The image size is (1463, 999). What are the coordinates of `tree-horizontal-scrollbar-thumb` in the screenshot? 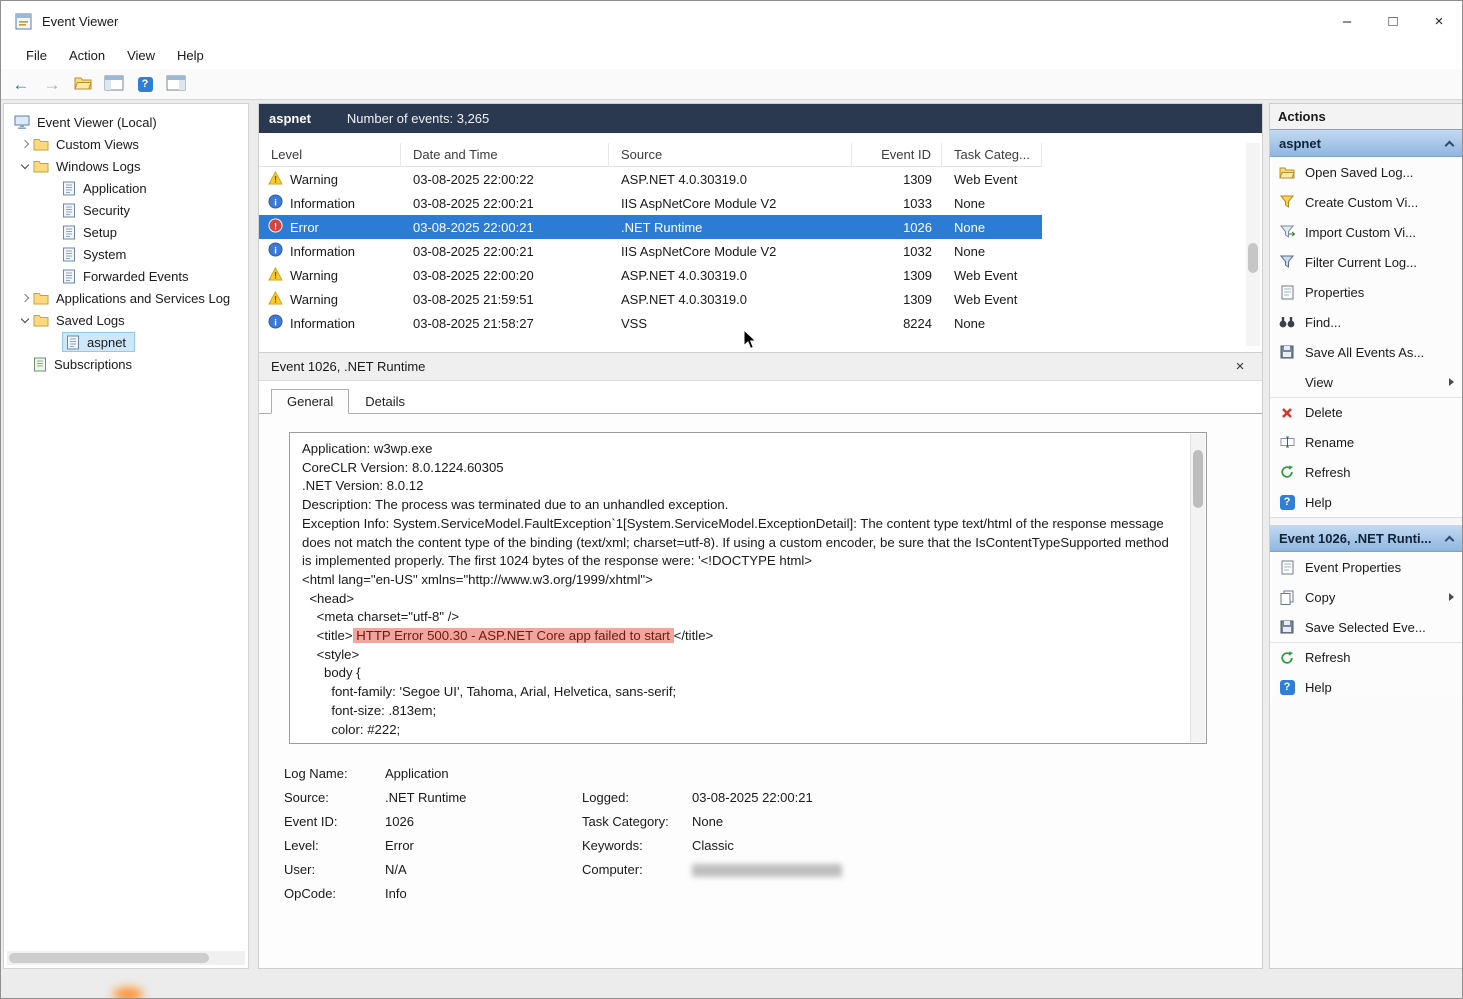 It's located at (109, 958).